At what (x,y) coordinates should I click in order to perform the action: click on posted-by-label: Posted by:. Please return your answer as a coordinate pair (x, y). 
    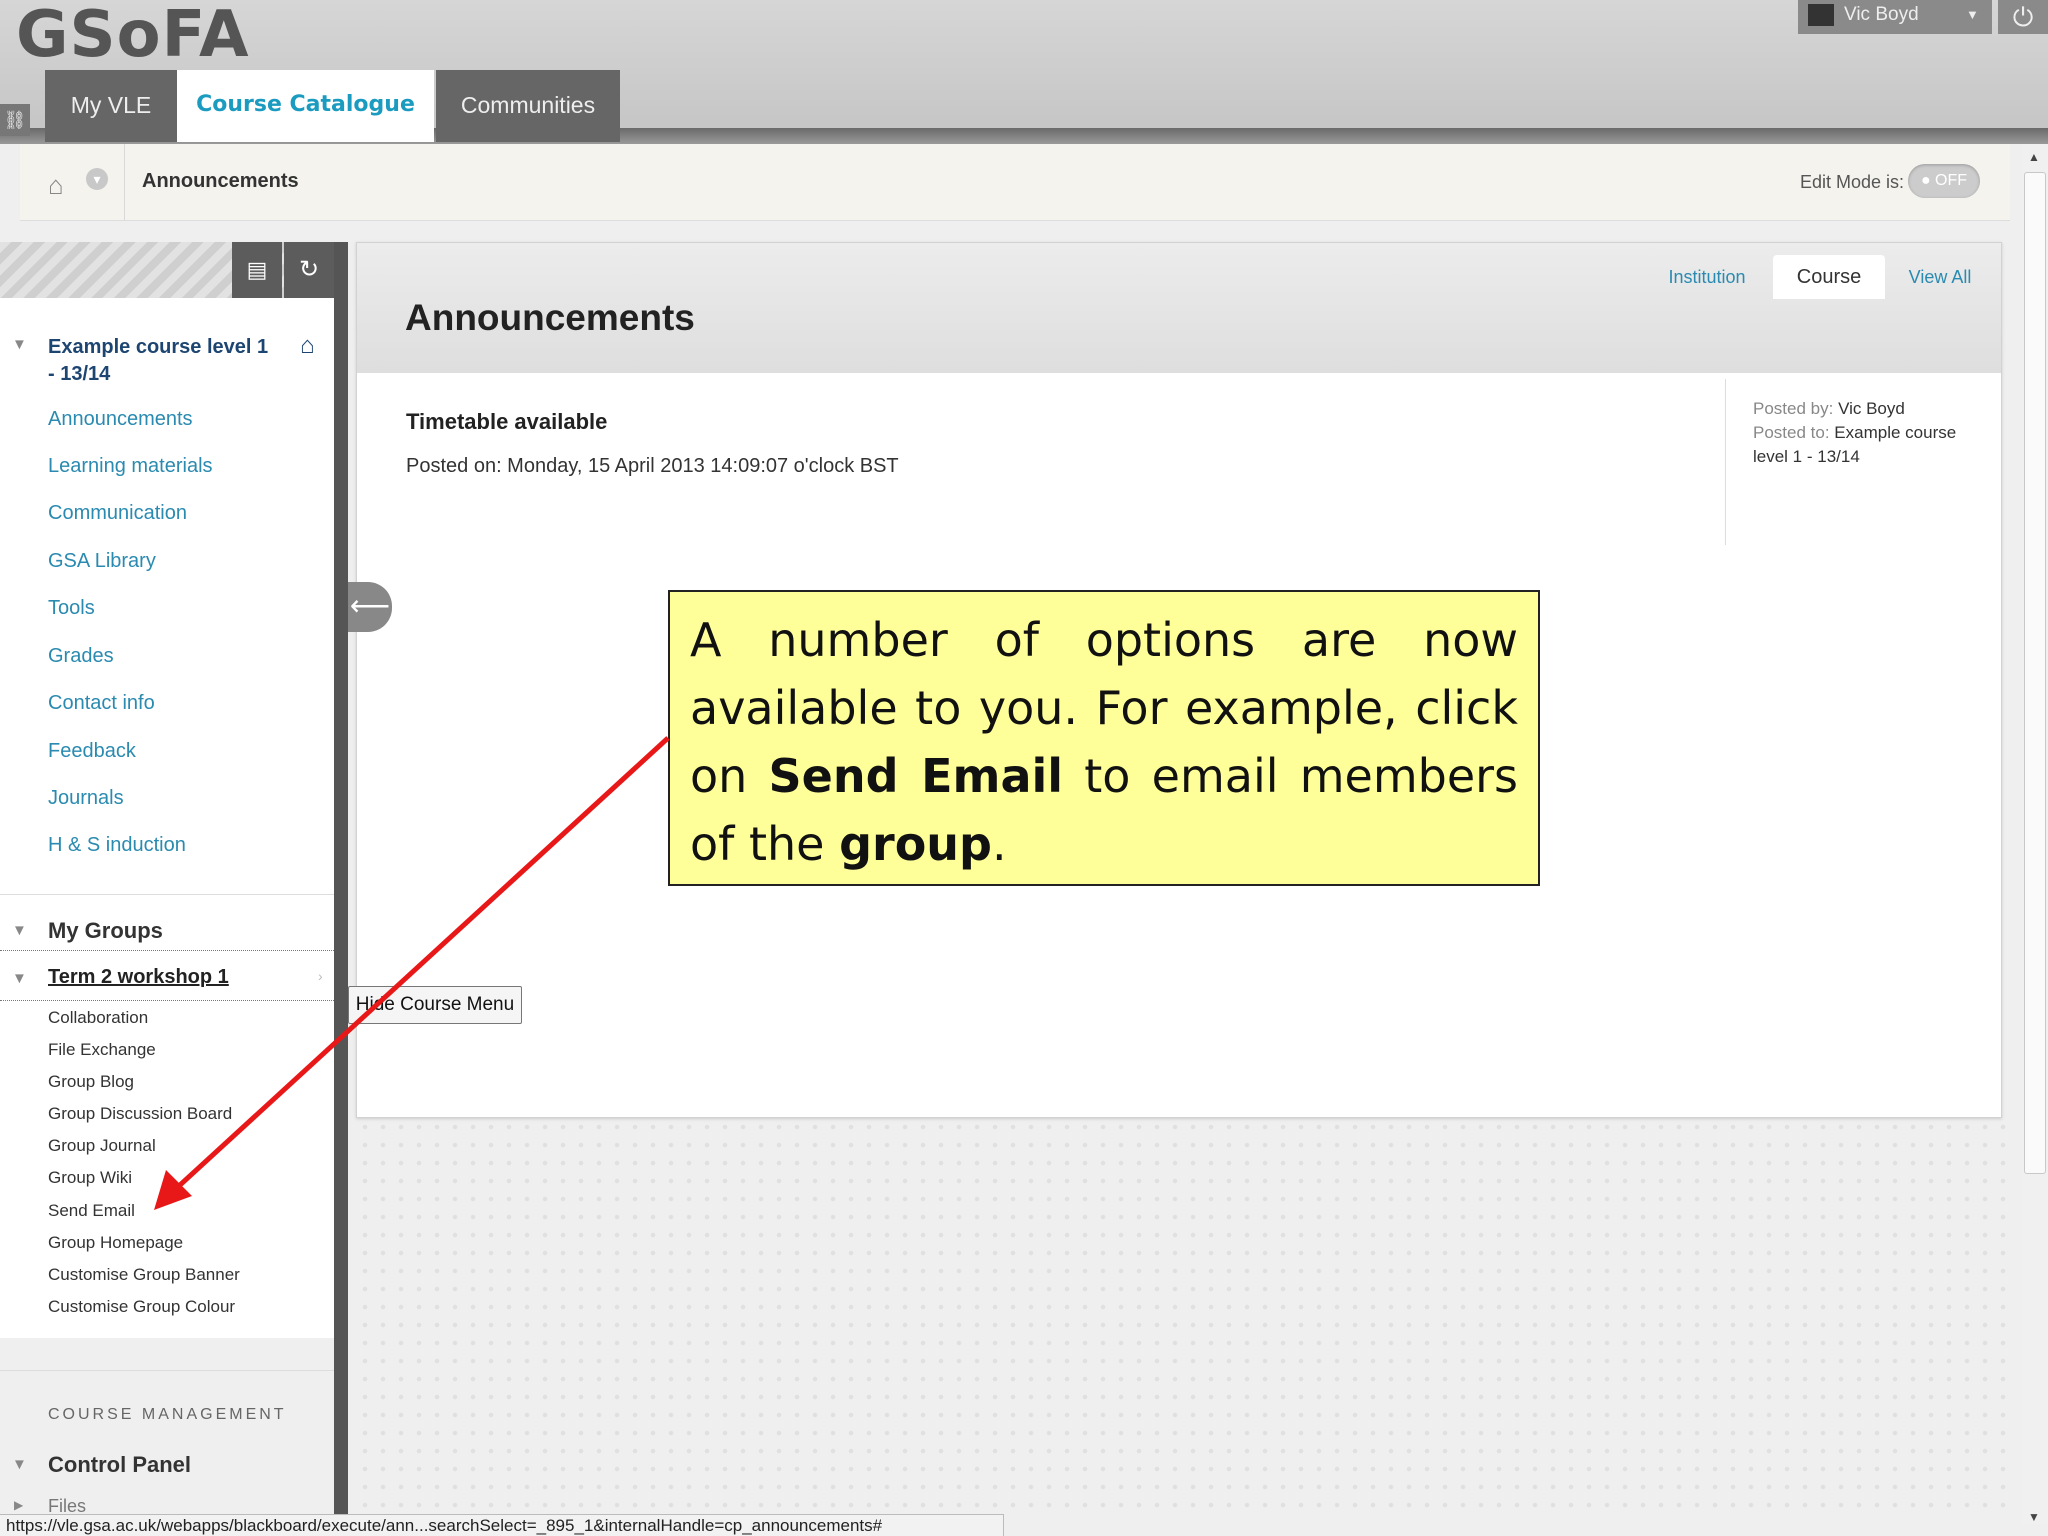
    Looking at the image, I should click on (1793, 408).